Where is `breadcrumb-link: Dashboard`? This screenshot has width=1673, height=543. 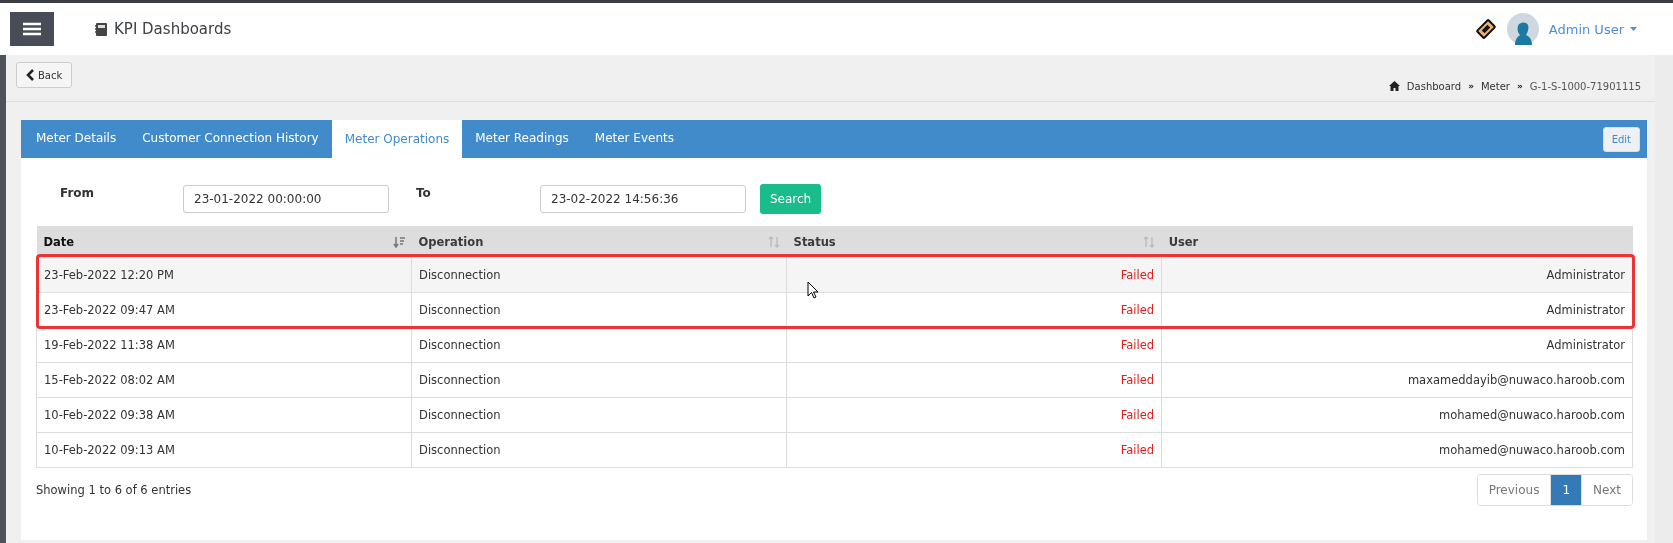 breadcrumb-link: Dashboard is located at coordinates (1434, 86).